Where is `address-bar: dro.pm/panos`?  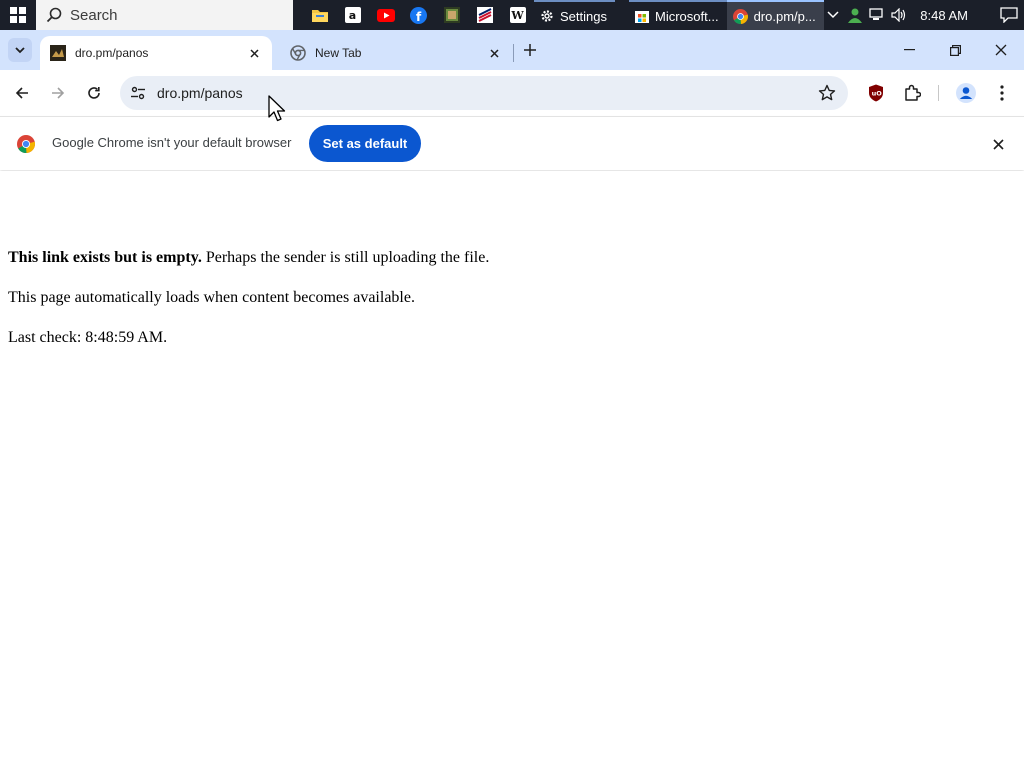
address-bar: dro.pm/panos is located at coordinates (484, 93).